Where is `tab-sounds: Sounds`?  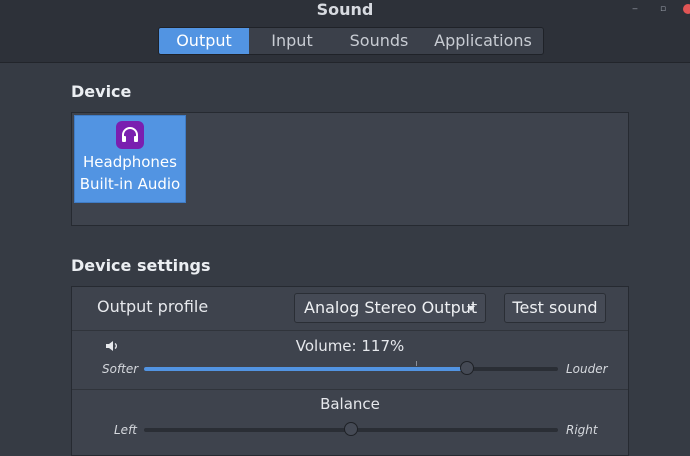
tab-sounds: Sounds is located at coordinates (379, 41).